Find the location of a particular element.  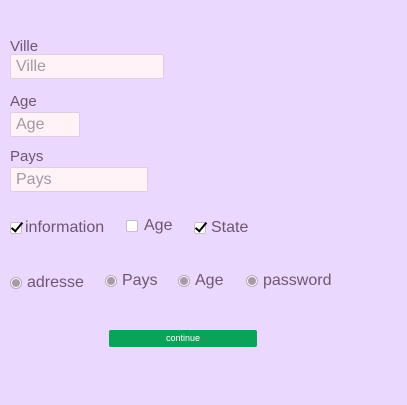

checkbox-label-age: Age is located at coordinates (158, 225).